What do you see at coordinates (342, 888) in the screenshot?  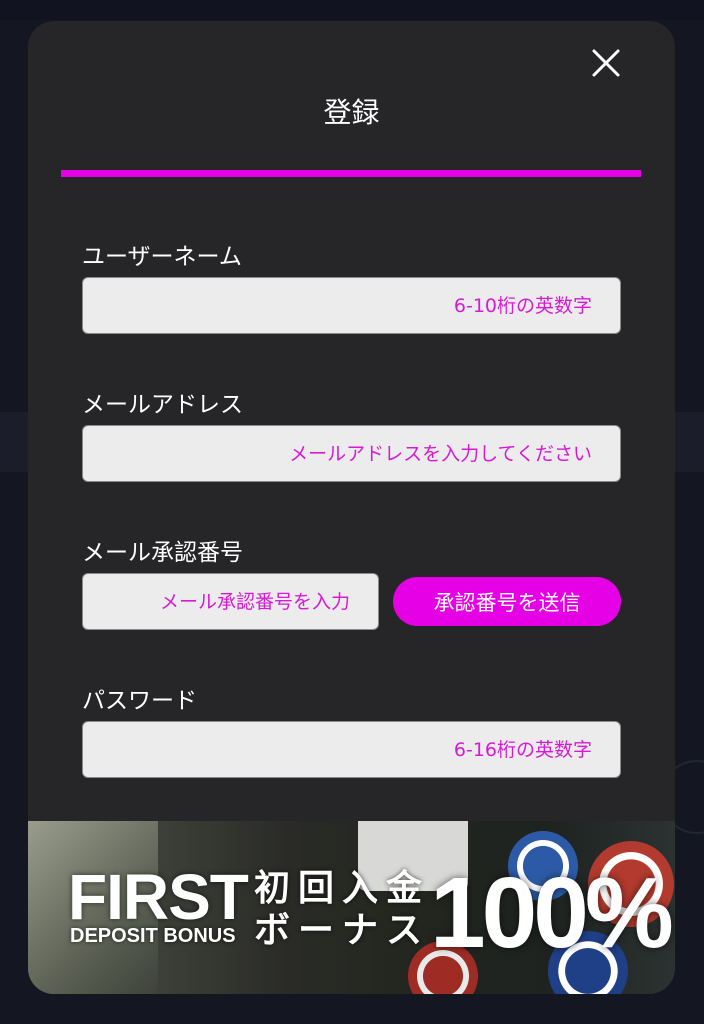 I see `banner-jp-line1: 初回入金` at bounding box center [342, 888].